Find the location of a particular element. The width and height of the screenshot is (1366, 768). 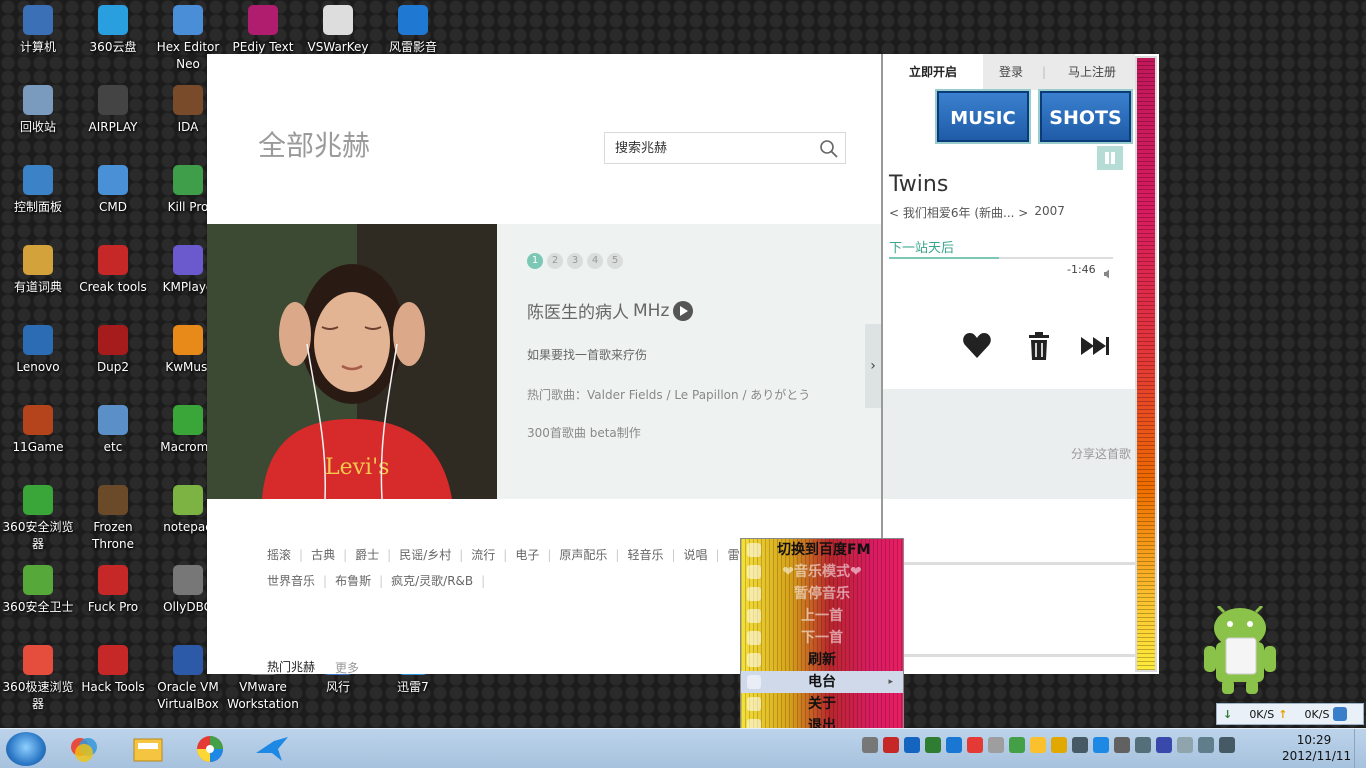

tab-start-now: 立即开启 is located at coordinates (933, 72).